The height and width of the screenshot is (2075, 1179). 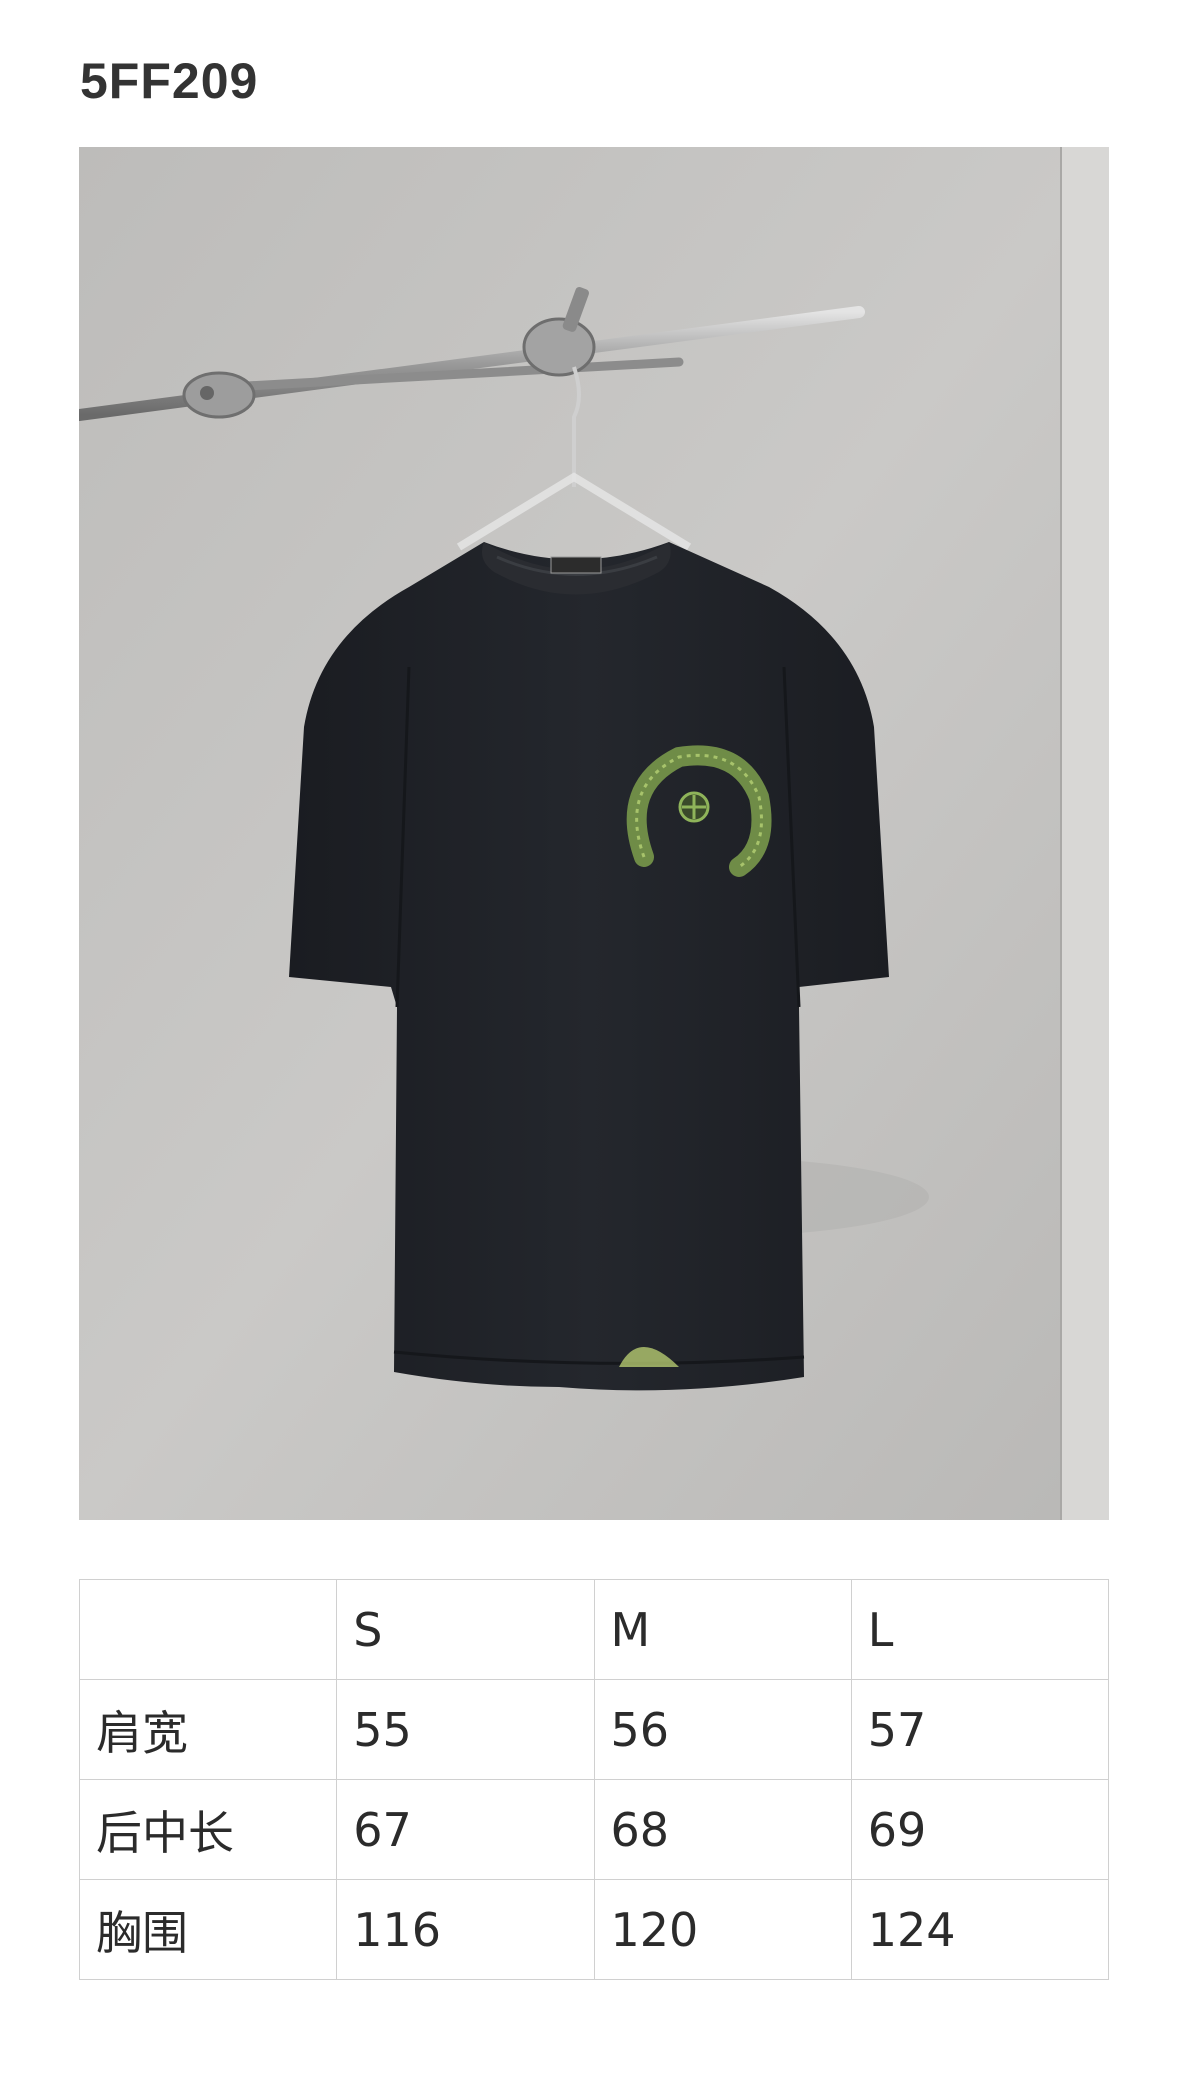 I want to click on table-cell: 56, so click(x=722, y=1729).